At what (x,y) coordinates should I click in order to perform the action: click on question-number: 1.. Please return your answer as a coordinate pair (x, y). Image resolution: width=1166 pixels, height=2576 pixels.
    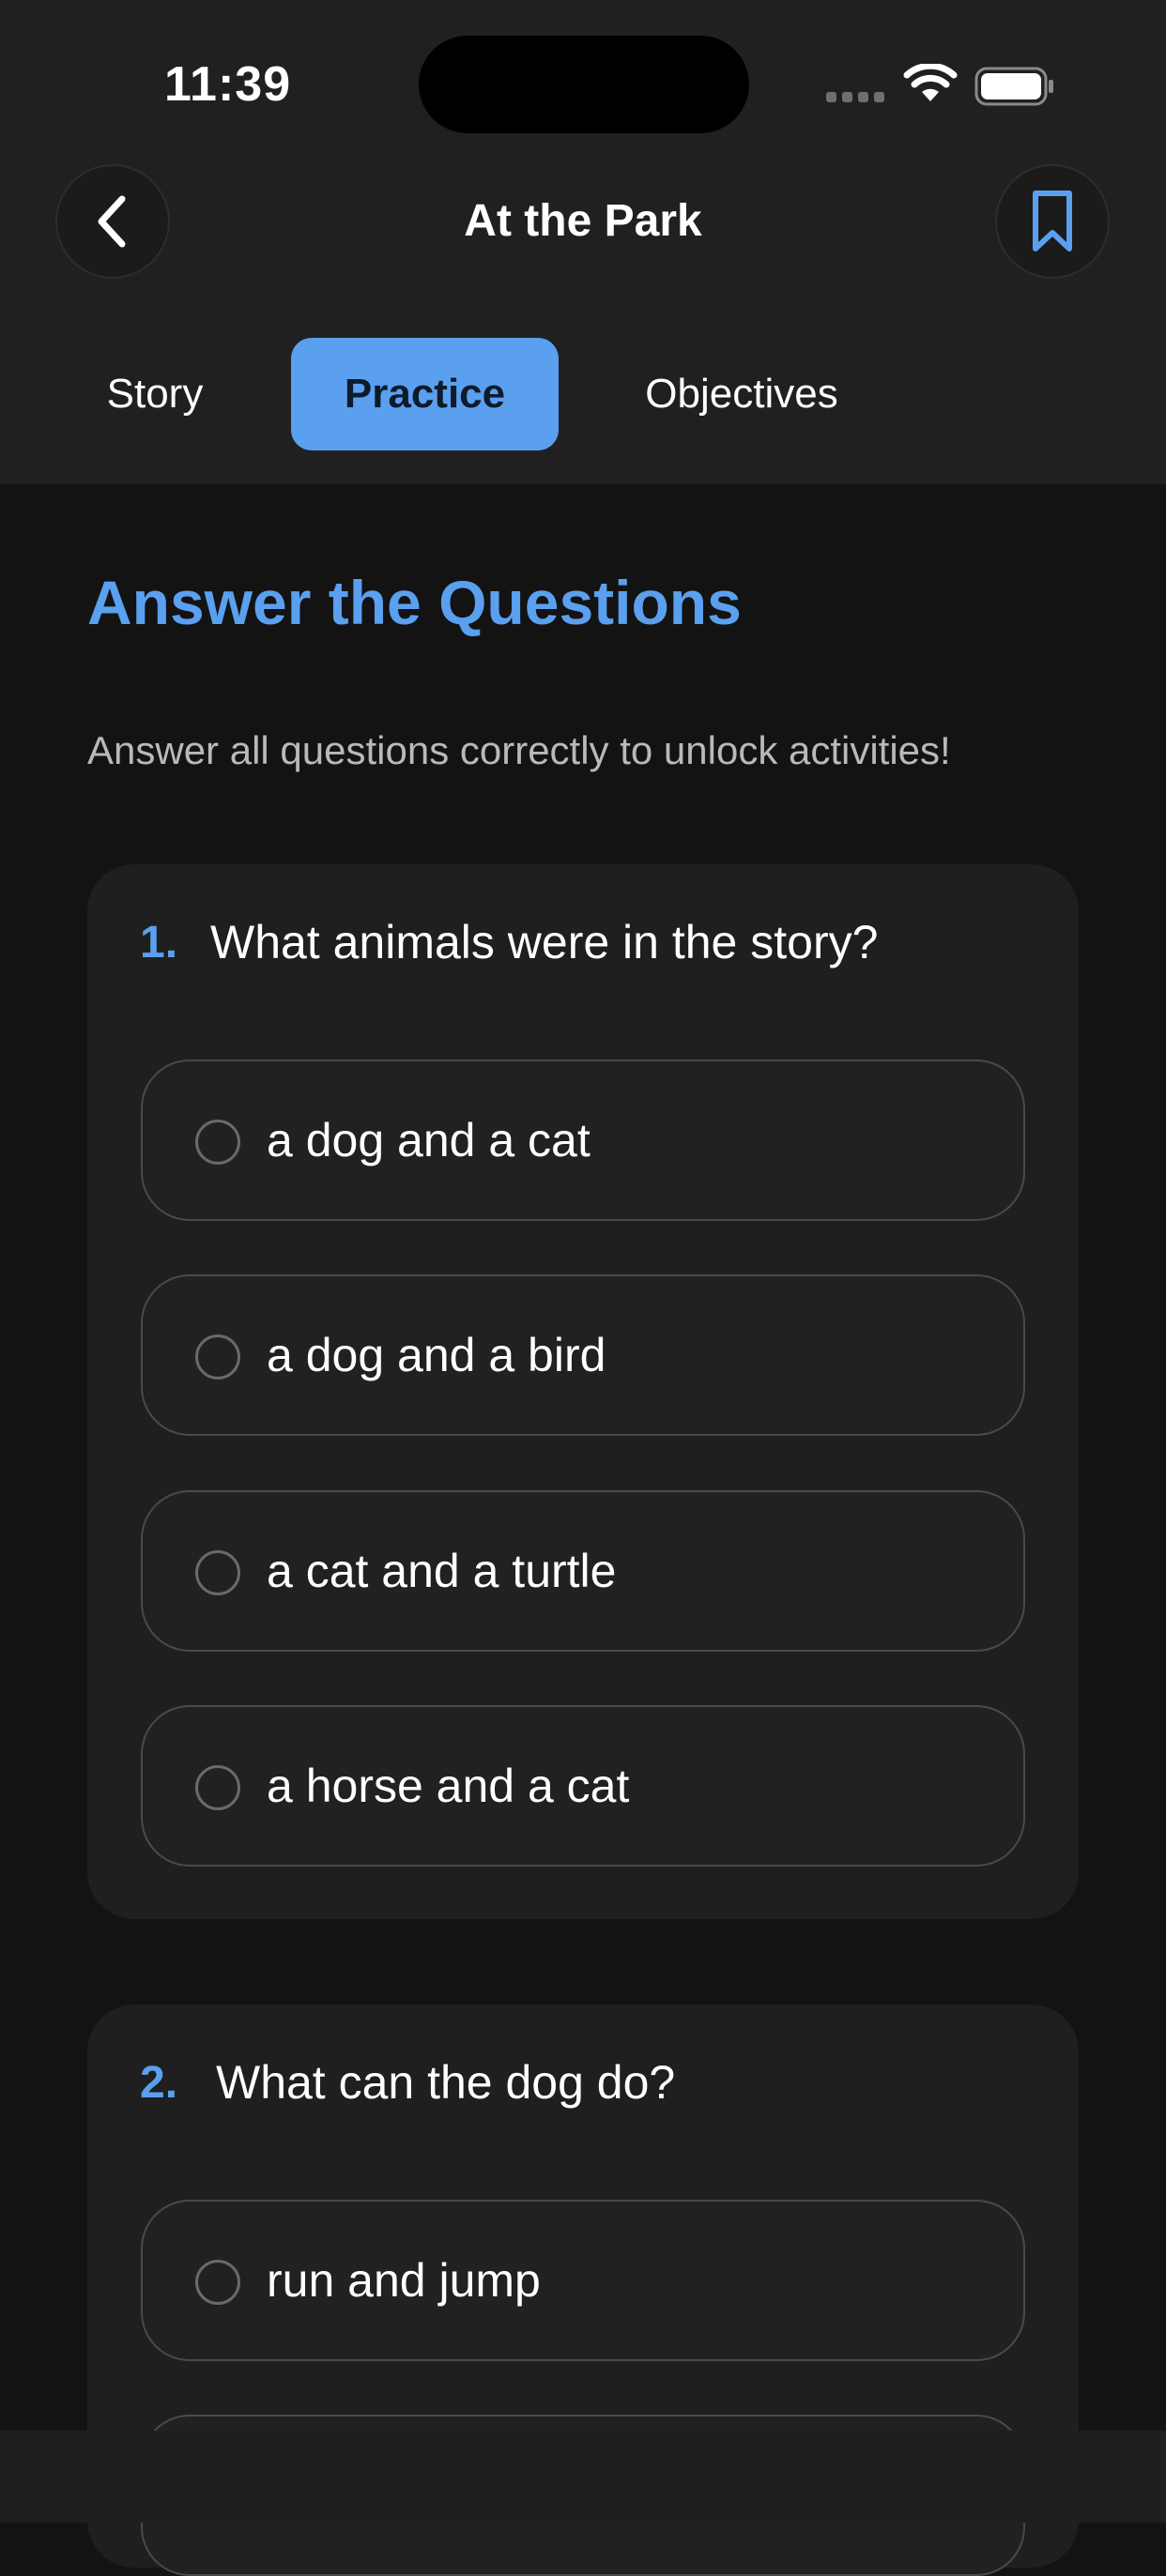
    Looking at the image, I should click on (159, 943).